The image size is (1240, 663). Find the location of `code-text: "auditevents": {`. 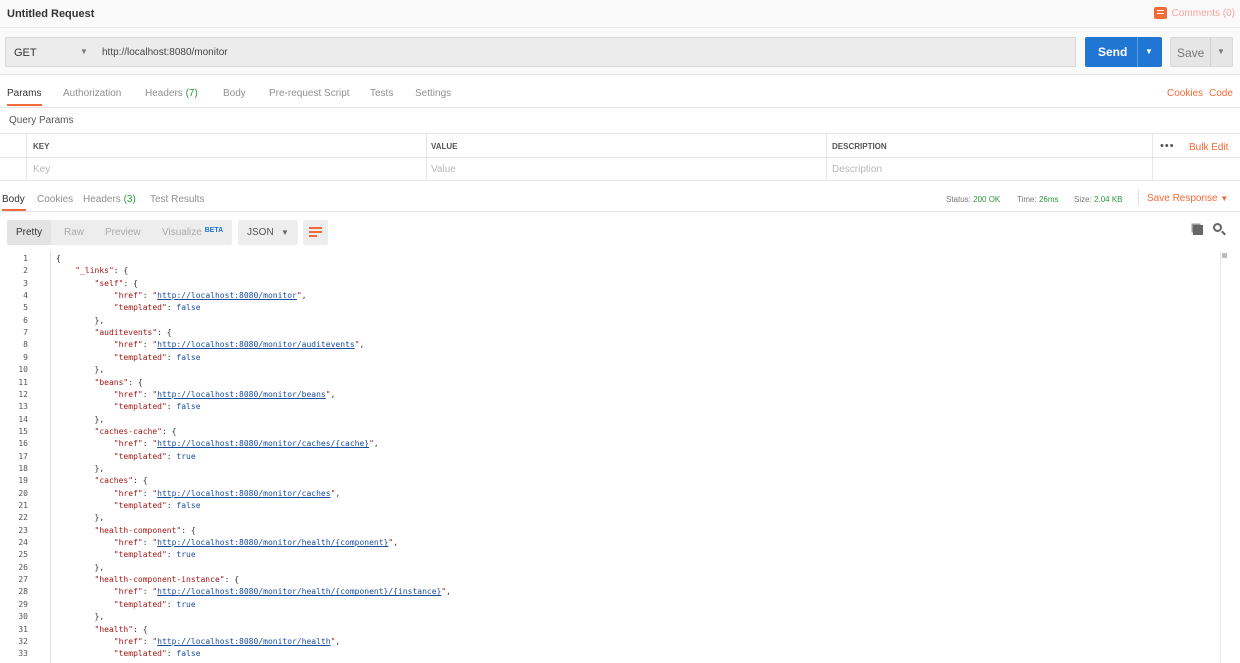

code-text: "auditevents": { is located at coordinates (133, 333).